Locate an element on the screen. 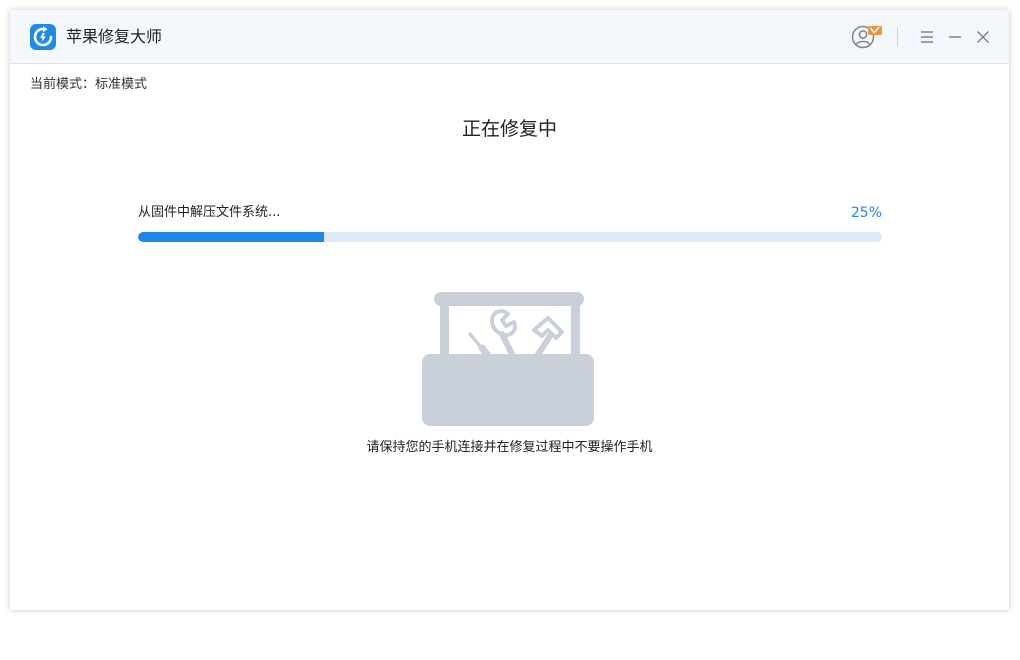 The width and height of the screenshot is (1020, 660). progress-bar-fill is located at coordinates (231, 237).